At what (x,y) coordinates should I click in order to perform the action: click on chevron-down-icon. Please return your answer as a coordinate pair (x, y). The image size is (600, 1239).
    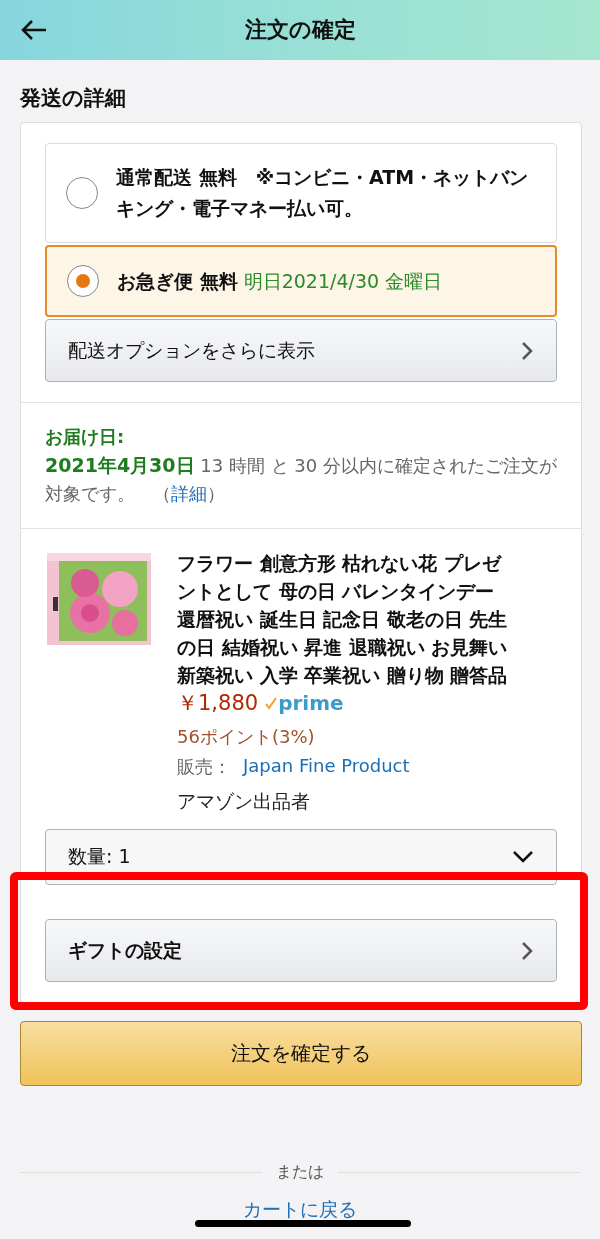
    Looking at the image, I should click on (523, 857).